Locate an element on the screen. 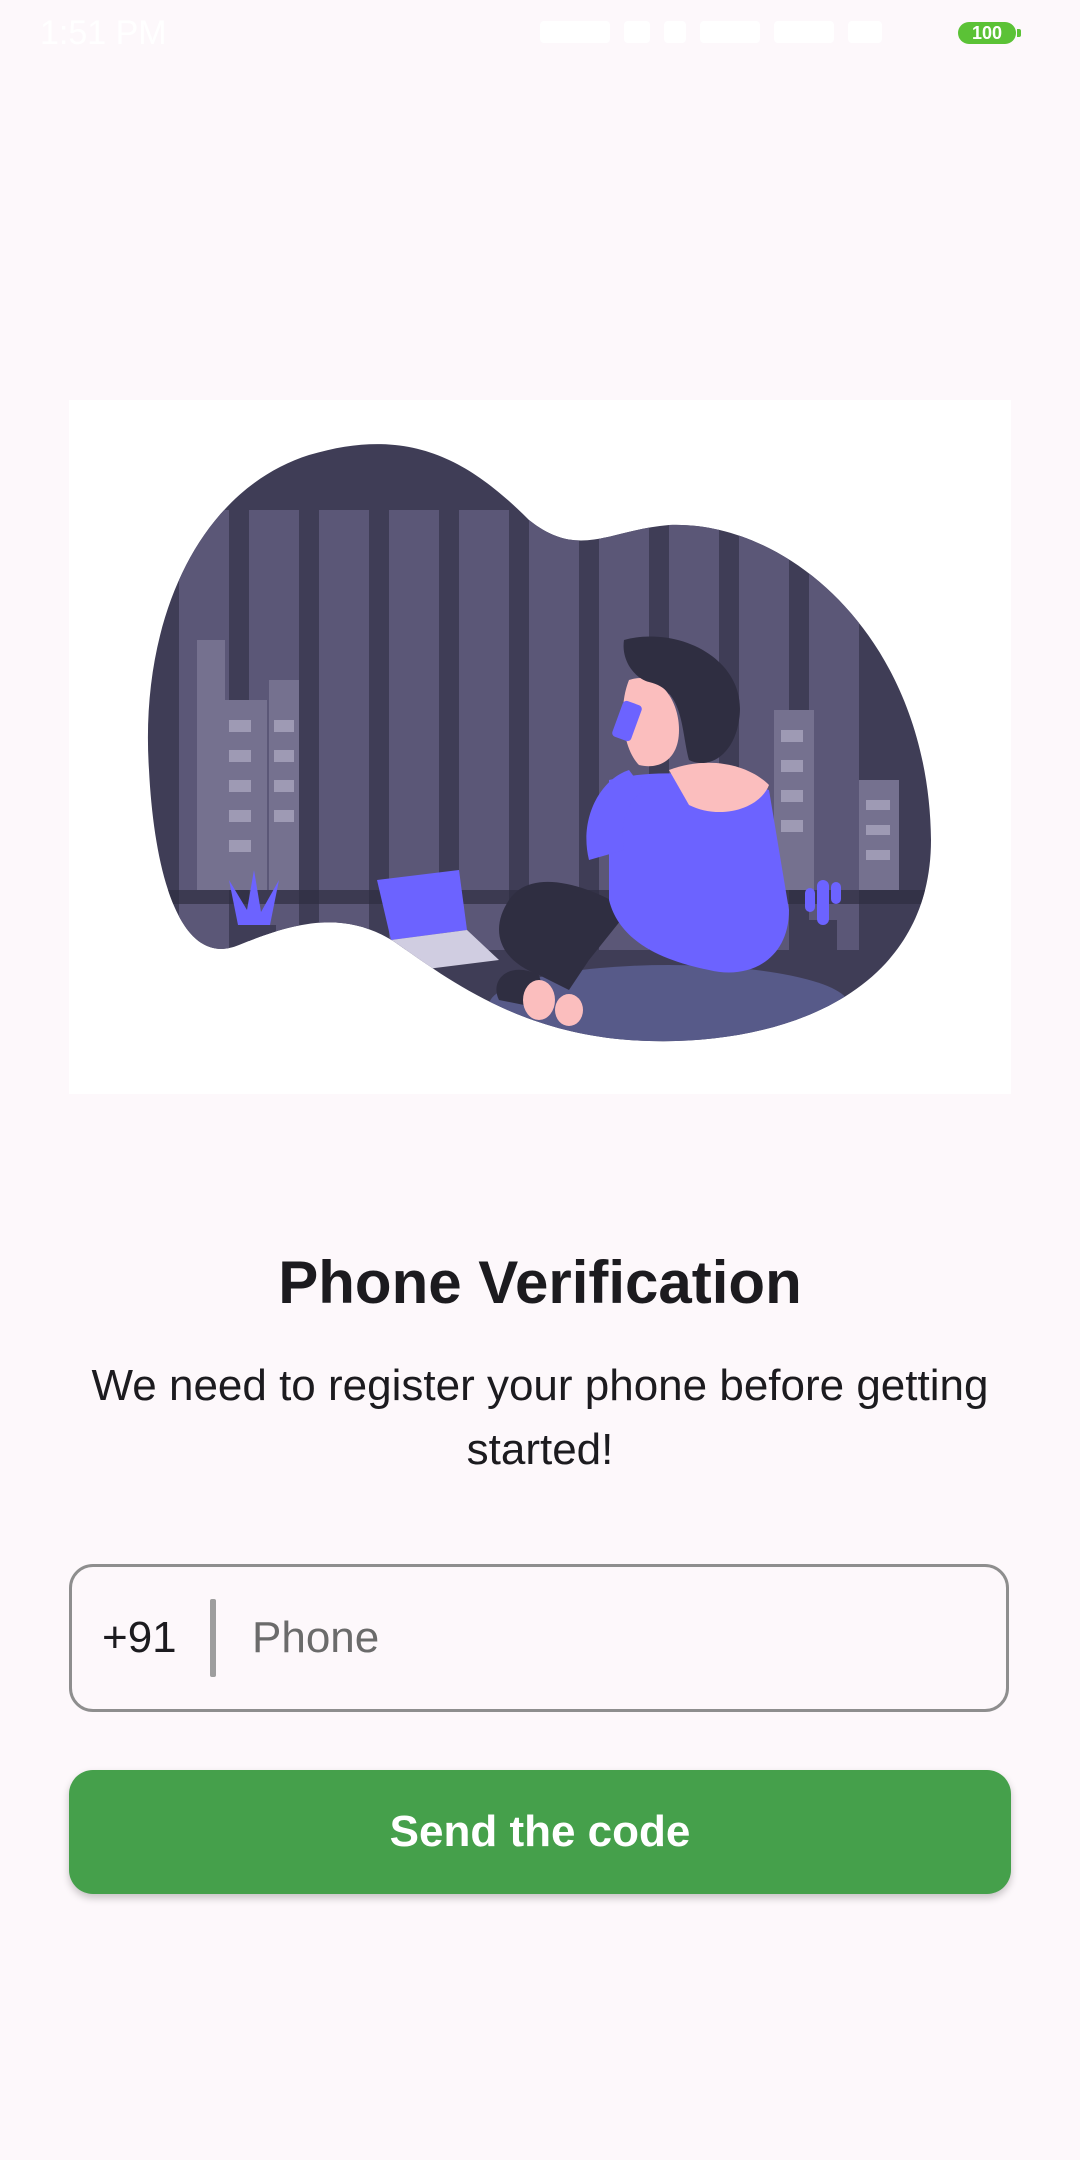  battery-icon: 100 is located at coordinates (989, 33).